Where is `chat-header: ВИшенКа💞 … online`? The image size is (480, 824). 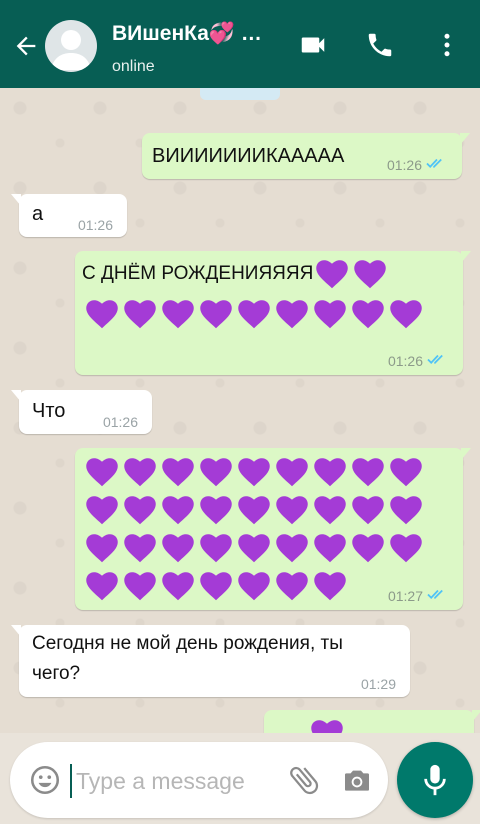 chat-header: ВИшенКа💞 … online is located at coordinates (240, 44).